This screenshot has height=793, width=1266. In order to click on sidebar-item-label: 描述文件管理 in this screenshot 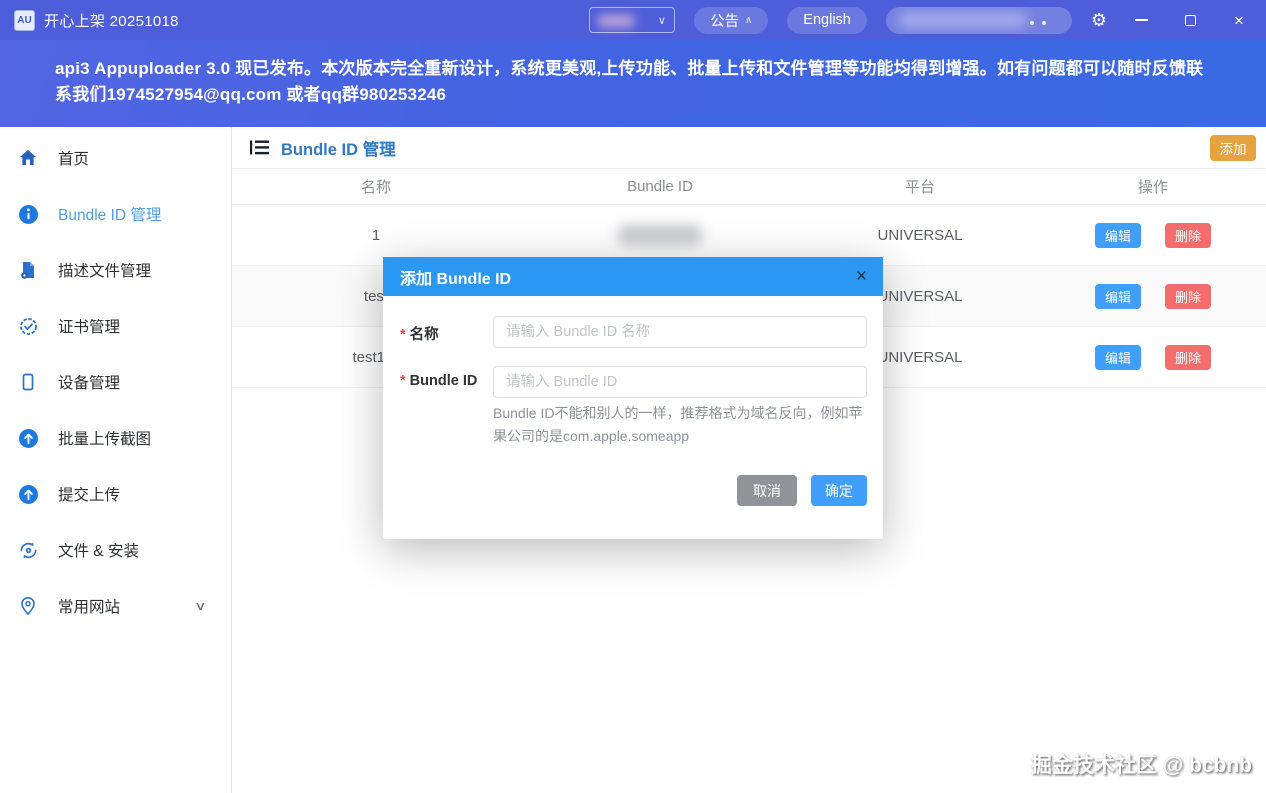, I will do `click(105, 271)`.